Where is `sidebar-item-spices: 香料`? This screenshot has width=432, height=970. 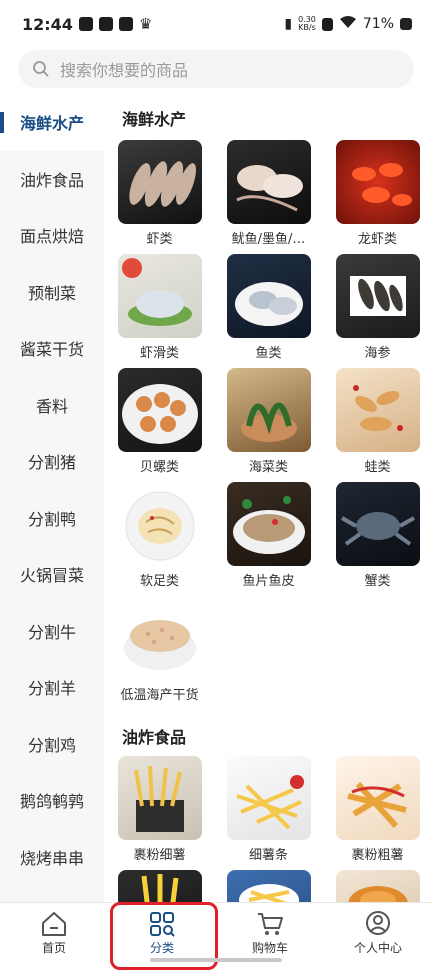
sidebar-item-spices: 香料 is located at coordinates (52, 405).